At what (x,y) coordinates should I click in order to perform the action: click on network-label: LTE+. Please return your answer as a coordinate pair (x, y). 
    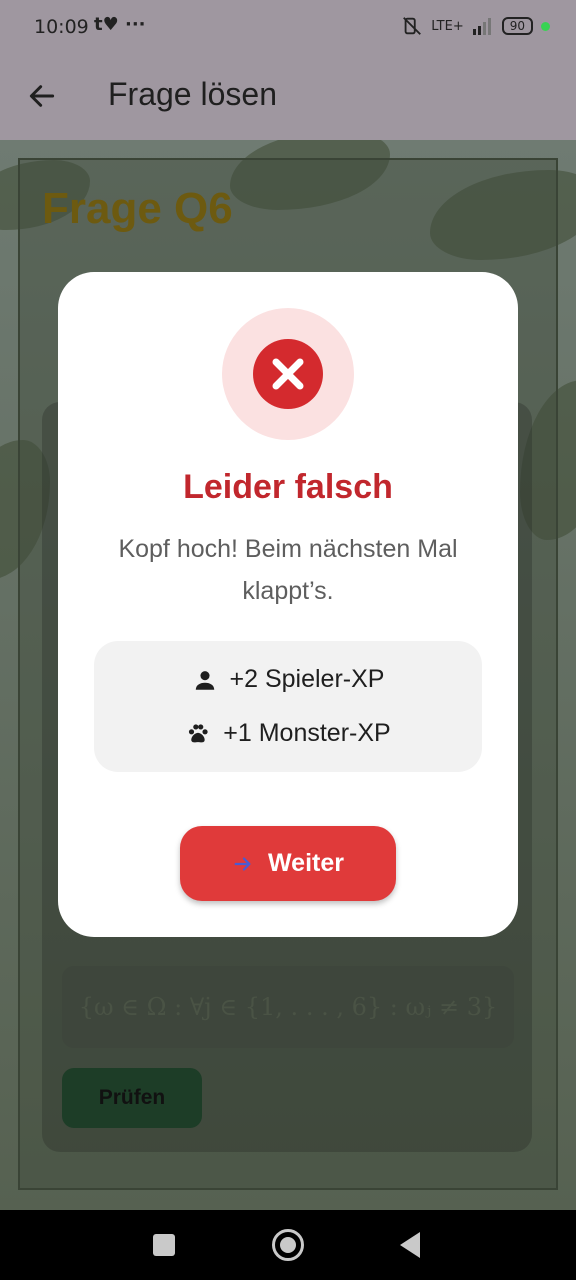
    Looking at the image, I should click on (447, 26).